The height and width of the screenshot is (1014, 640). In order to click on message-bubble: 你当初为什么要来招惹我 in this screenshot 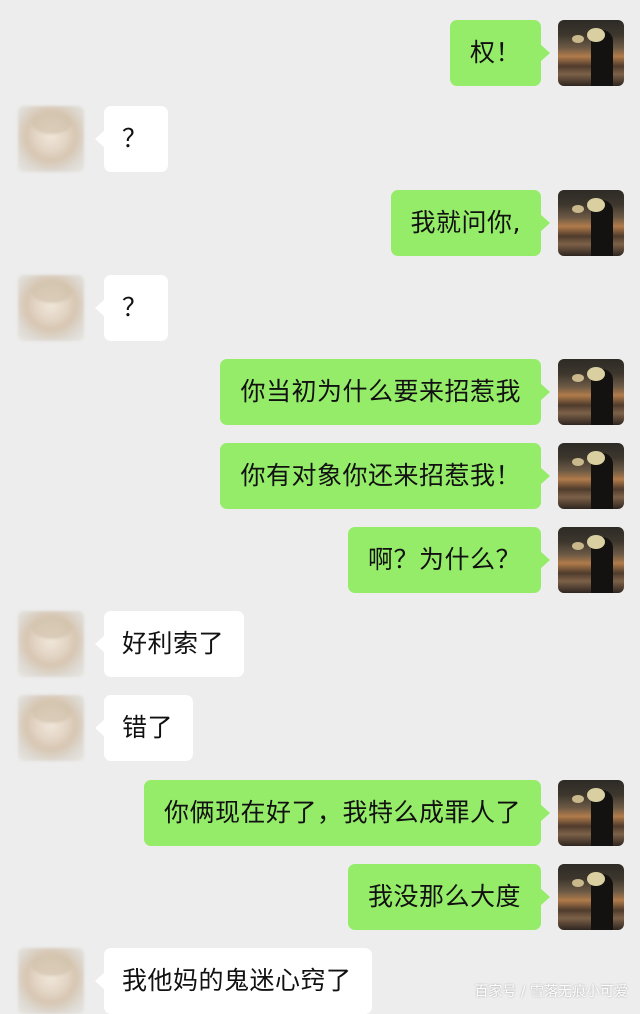, I will do `click(385, 392)`.